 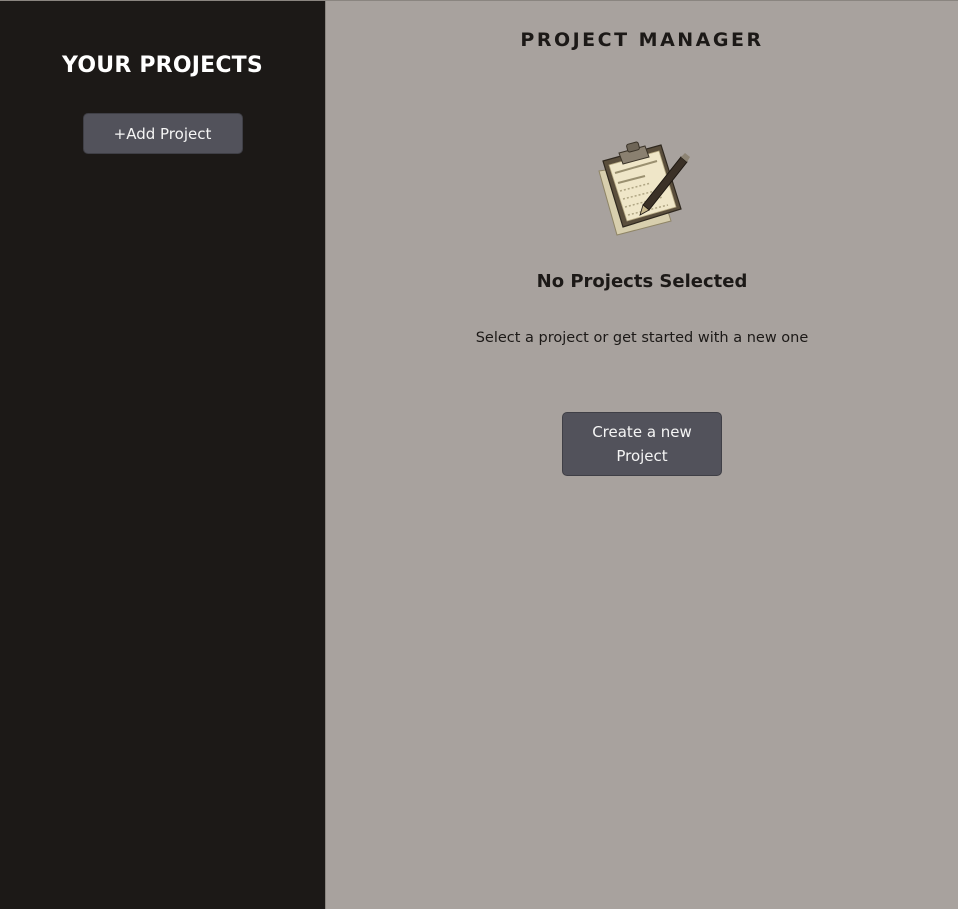 What do you see at coordinates (642, 281) in the screenshot?
I see `empty-state-heading: No Projects Selected` at bounding box center [642, 281].